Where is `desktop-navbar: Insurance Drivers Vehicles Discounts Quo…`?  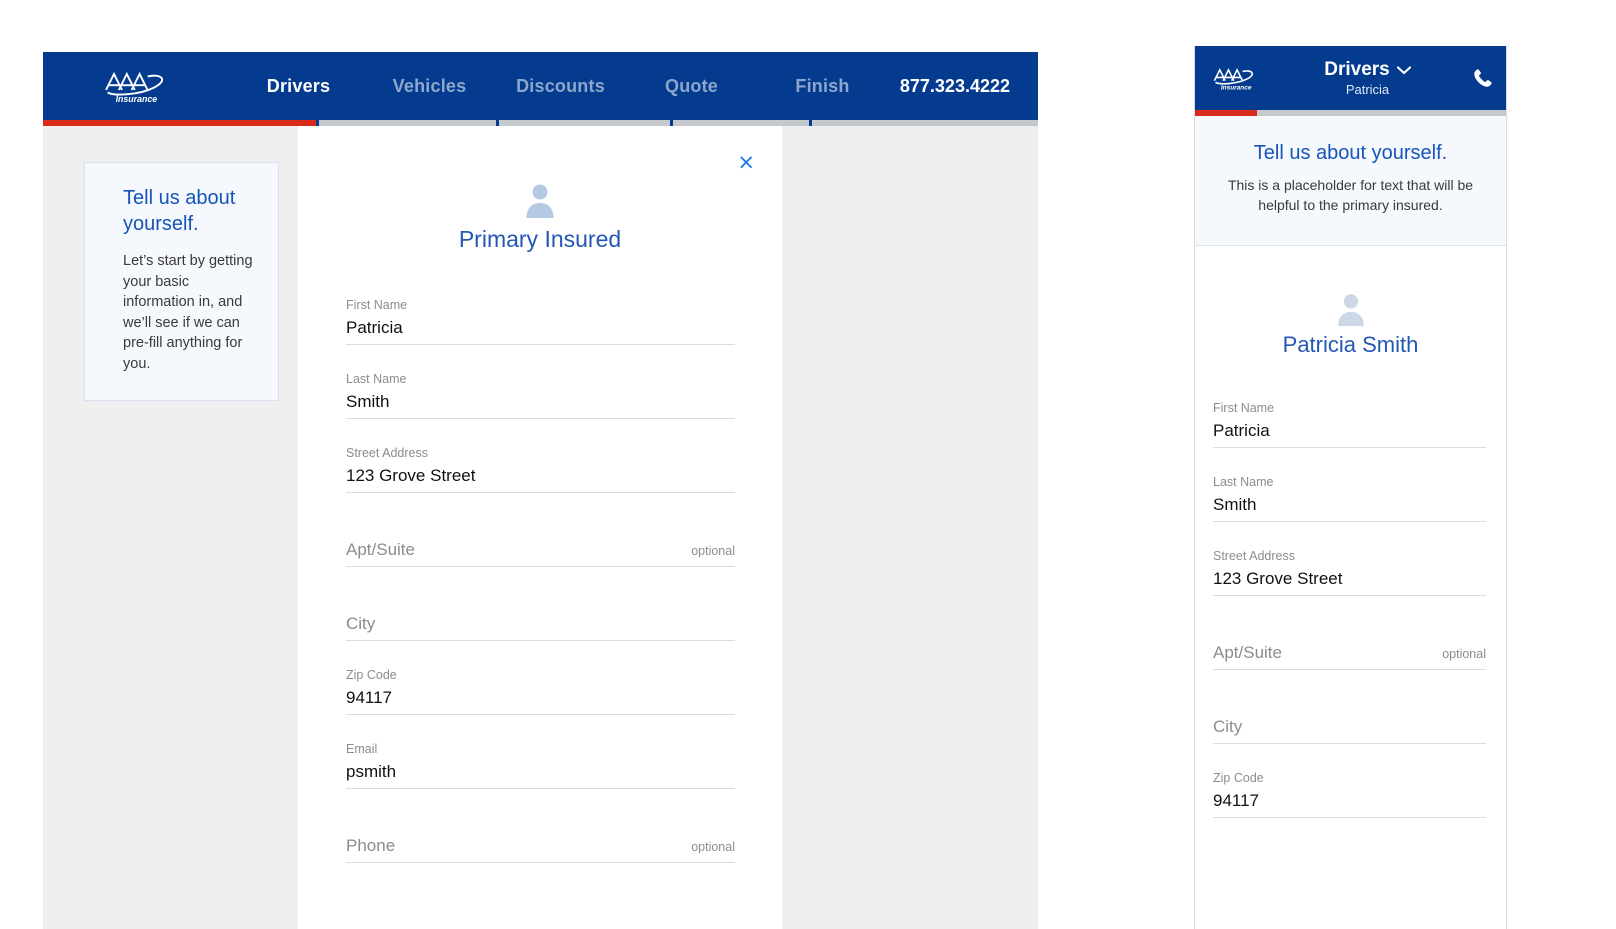
desktop-navbar: Insurance Drivers Vehicles Discounts Quo… is located at coordinates (540, 86).